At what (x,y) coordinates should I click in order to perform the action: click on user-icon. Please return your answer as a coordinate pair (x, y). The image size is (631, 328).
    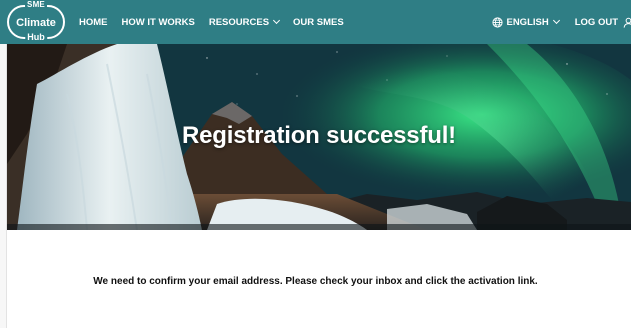
    Looking at the image, I should click on (627, 22).